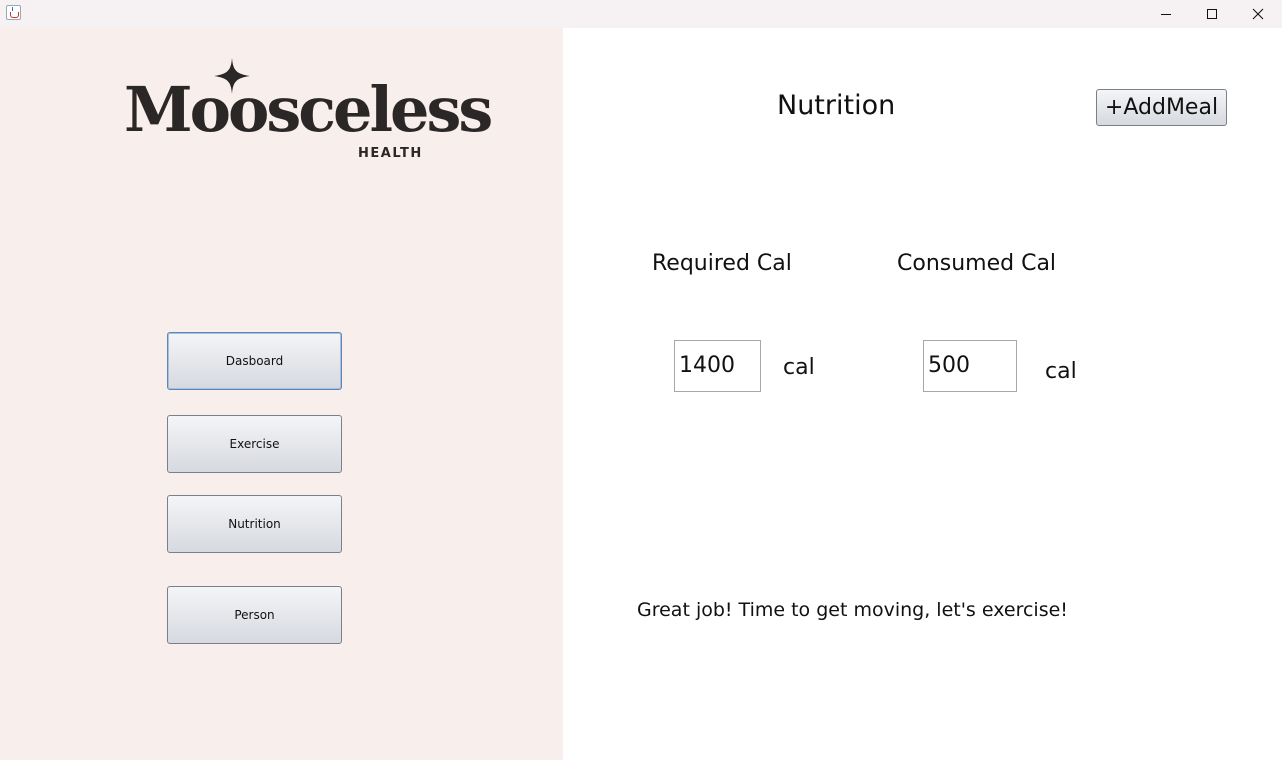  I want to click on consumed-cal-field: 500, so click(970, 366).